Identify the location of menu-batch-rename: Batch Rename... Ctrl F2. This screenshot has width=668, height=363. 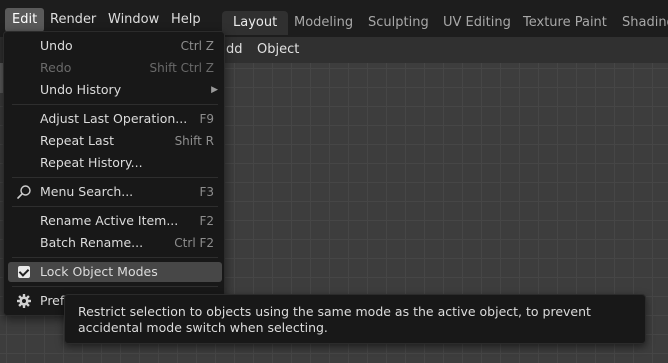
(115, 243).